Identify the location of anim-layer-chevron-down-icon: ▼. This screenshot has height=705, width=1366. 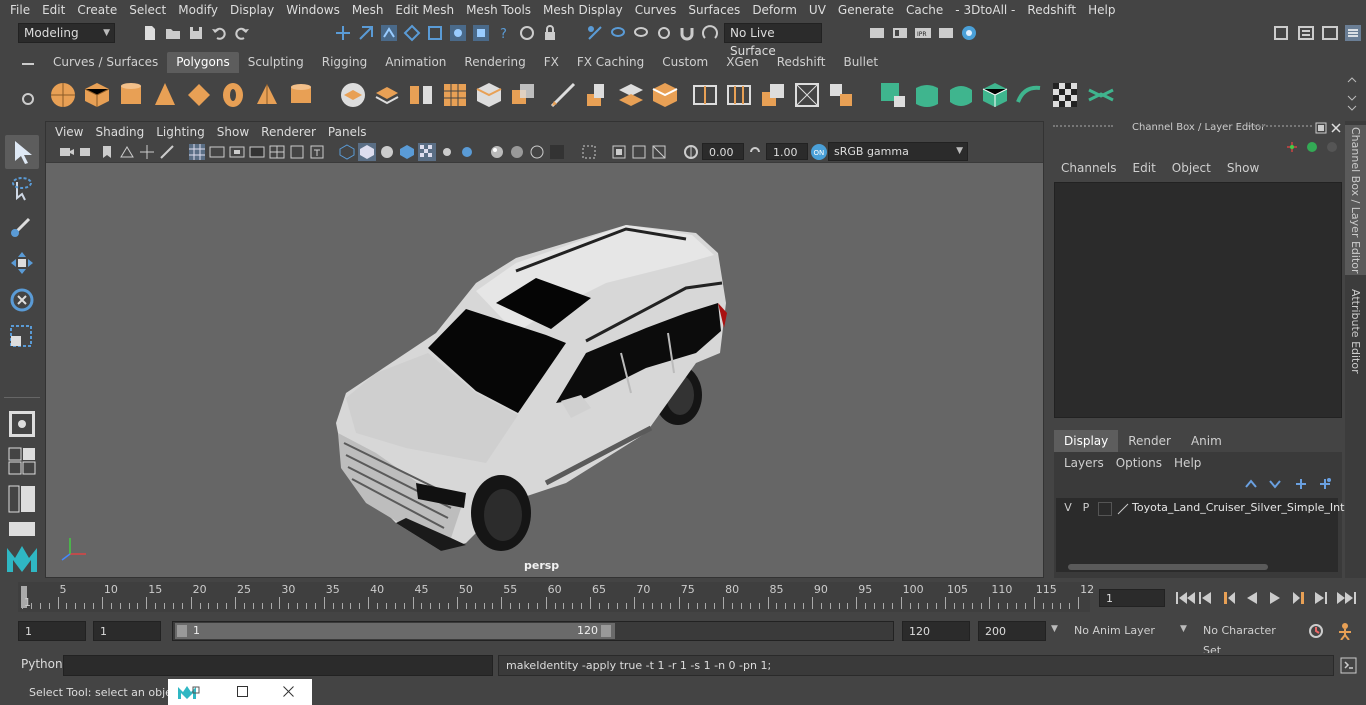
(1054, 629).